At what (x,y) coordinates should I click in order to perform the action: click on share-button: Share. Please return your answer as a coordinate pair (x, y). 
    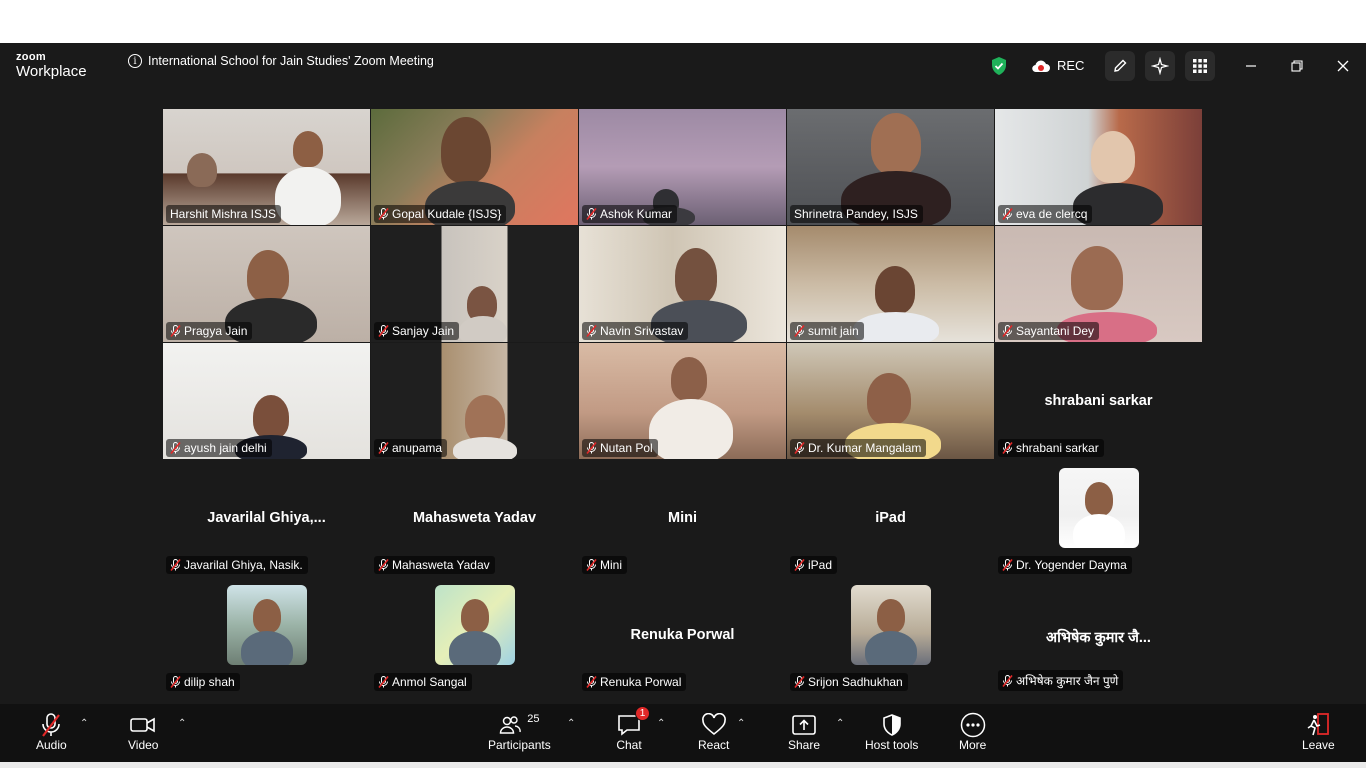
    Looking at the image, I should click on (804, 732).